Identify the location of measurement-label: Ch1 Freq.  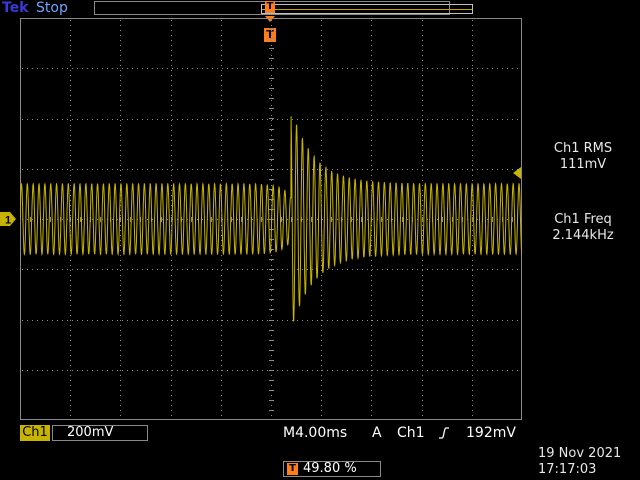
(583, 219).